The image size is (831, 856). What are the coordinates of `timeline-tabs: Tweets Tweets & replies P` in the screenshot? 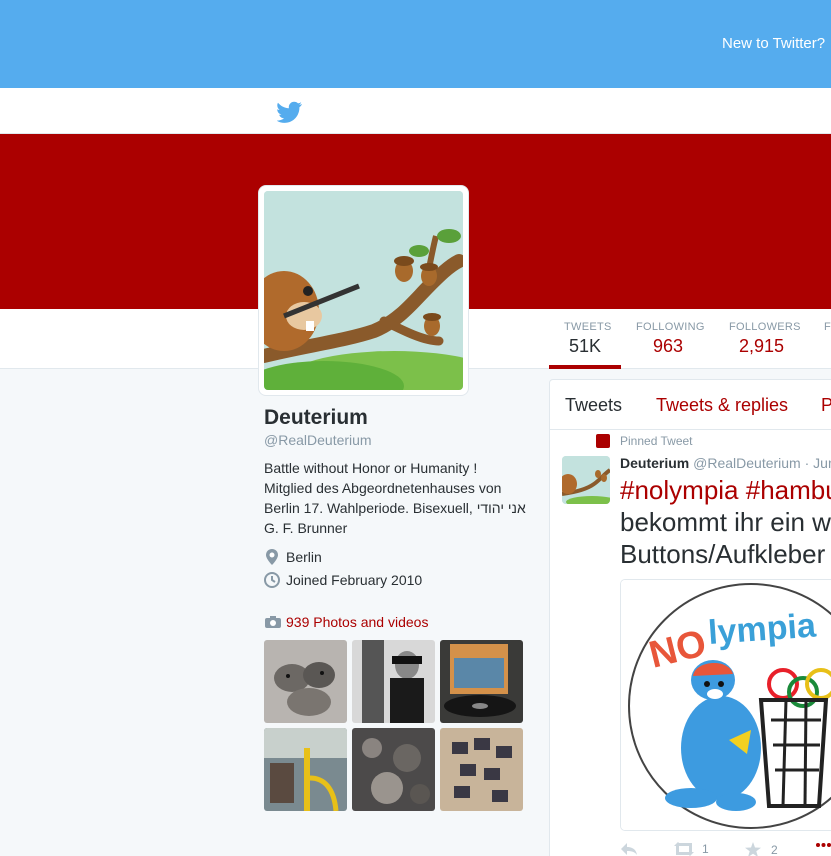 It's located at (690, 405).